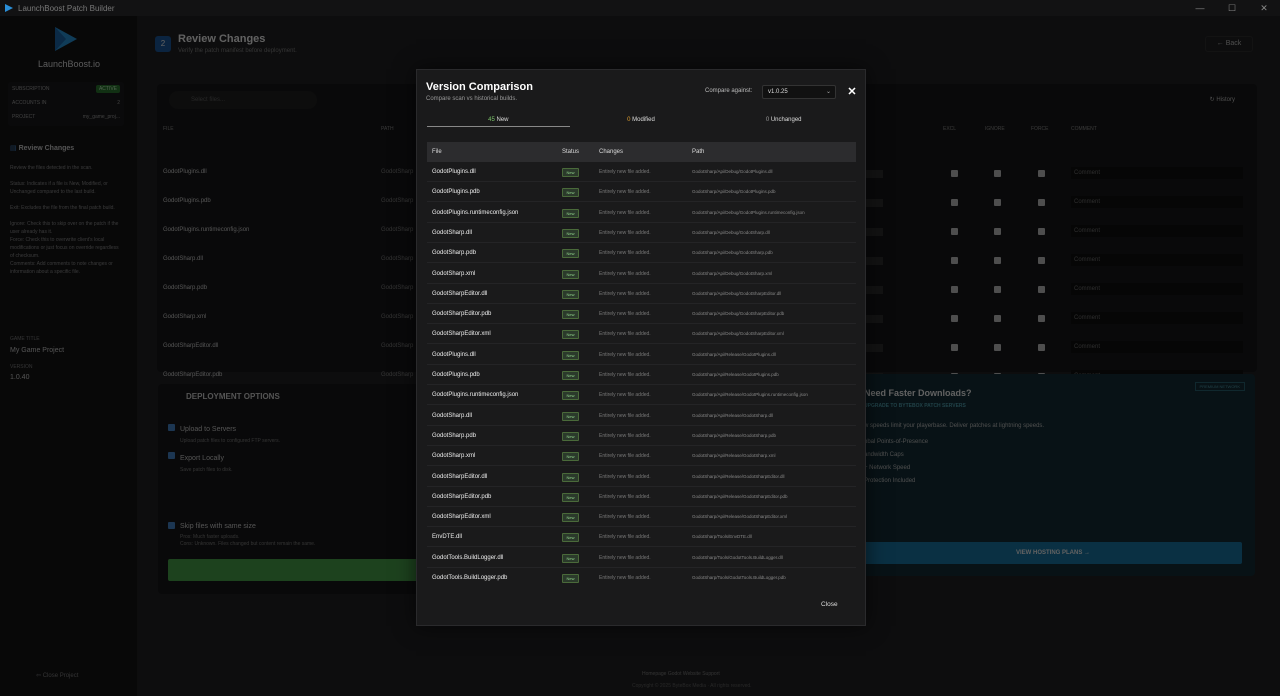  What do you see at coordinates (452, 415) in the screenshot?
I see `row-file: GodotSharp.dll` at bounding box center [452, 415].